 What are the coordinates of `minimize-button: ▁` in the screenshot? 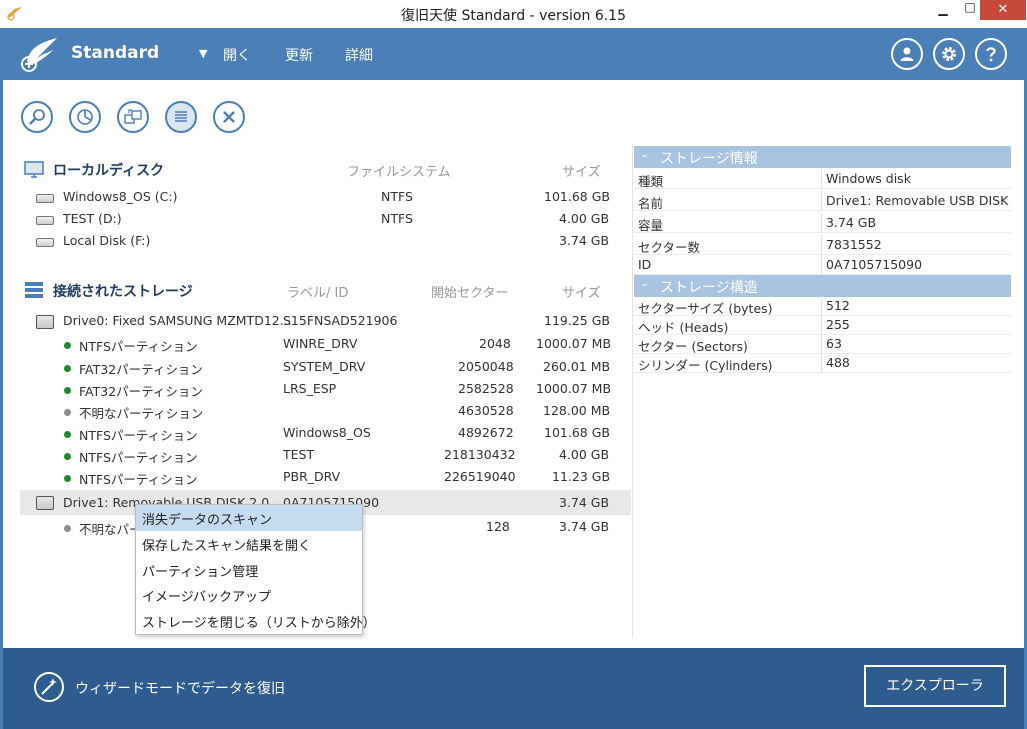 It's located at (943, 12).